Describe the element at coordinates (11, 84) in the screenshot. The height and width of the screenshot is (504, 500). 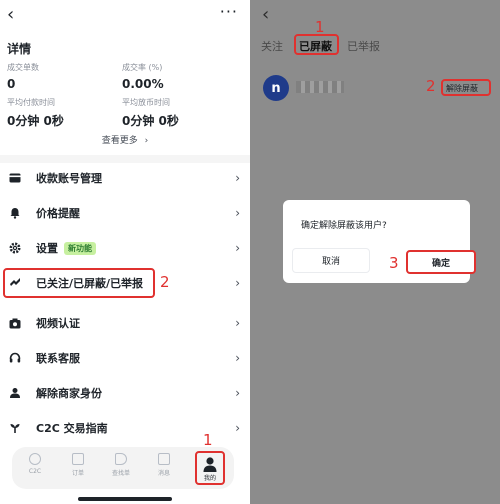
I see `stat-value: 0` at that location.